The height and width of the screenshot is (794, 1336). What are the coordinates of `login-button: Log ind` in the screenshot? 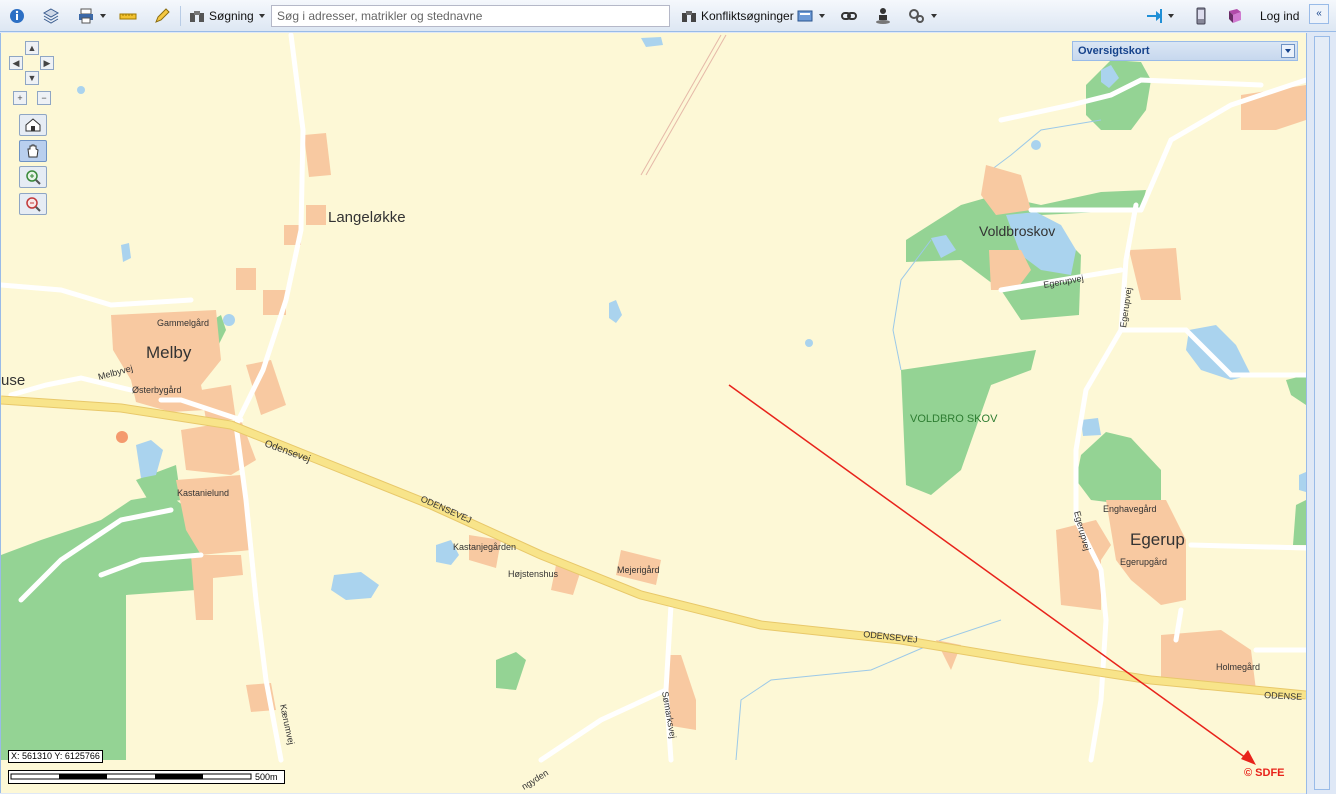 It's located at (1279, 16).